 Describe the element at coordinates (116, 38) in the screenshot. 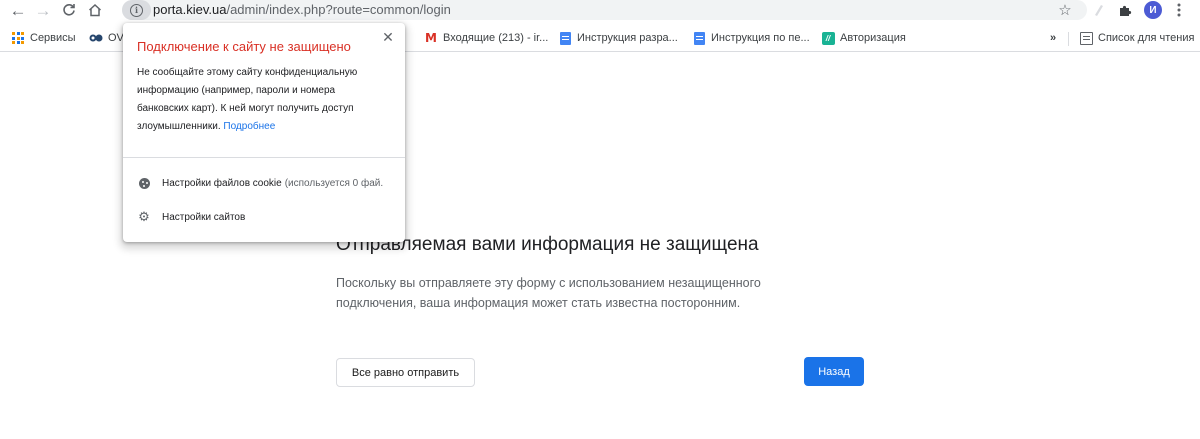

I see `bookmark-label: OV` at that location.